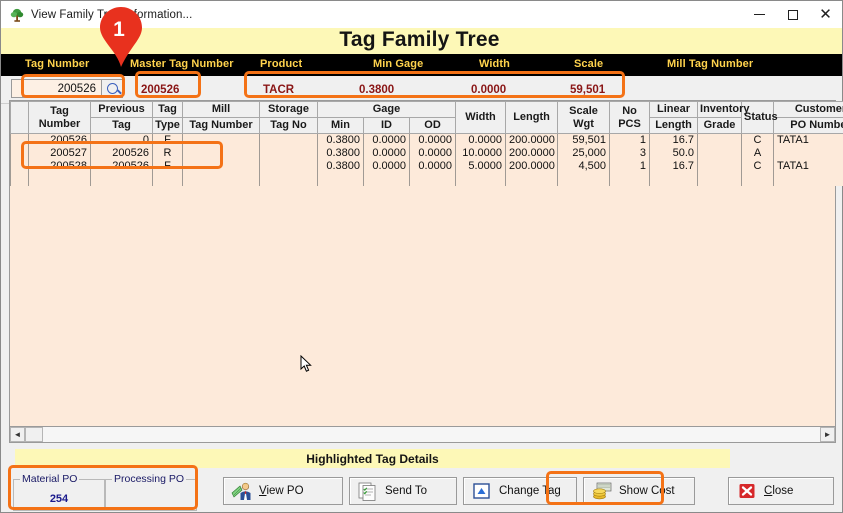 This screenshot has height=513, width=843. What do you see at coordinates (182, 64) in the screenshot?
I see `col-header-master-tag-number: Master Tag Number` at bounding box center [182, 64].